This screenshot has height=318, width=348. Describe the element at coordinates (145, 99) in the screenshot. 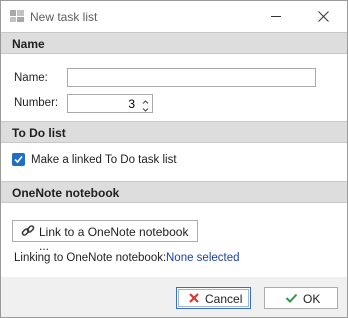

I see `spin-up-button` at that location.